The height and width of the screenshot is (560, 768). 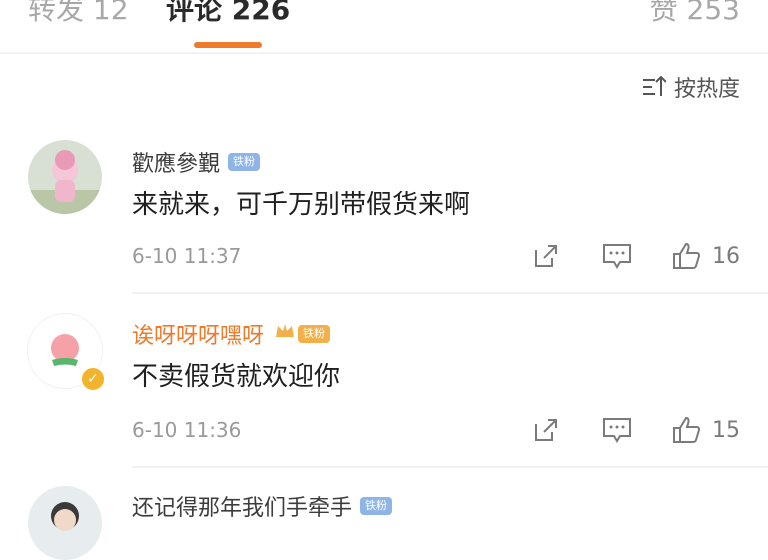 What do you see at coordinates (706, 89) in the screenshot?
I see `sort-label: 按热度` at bounding box center [706, 89].